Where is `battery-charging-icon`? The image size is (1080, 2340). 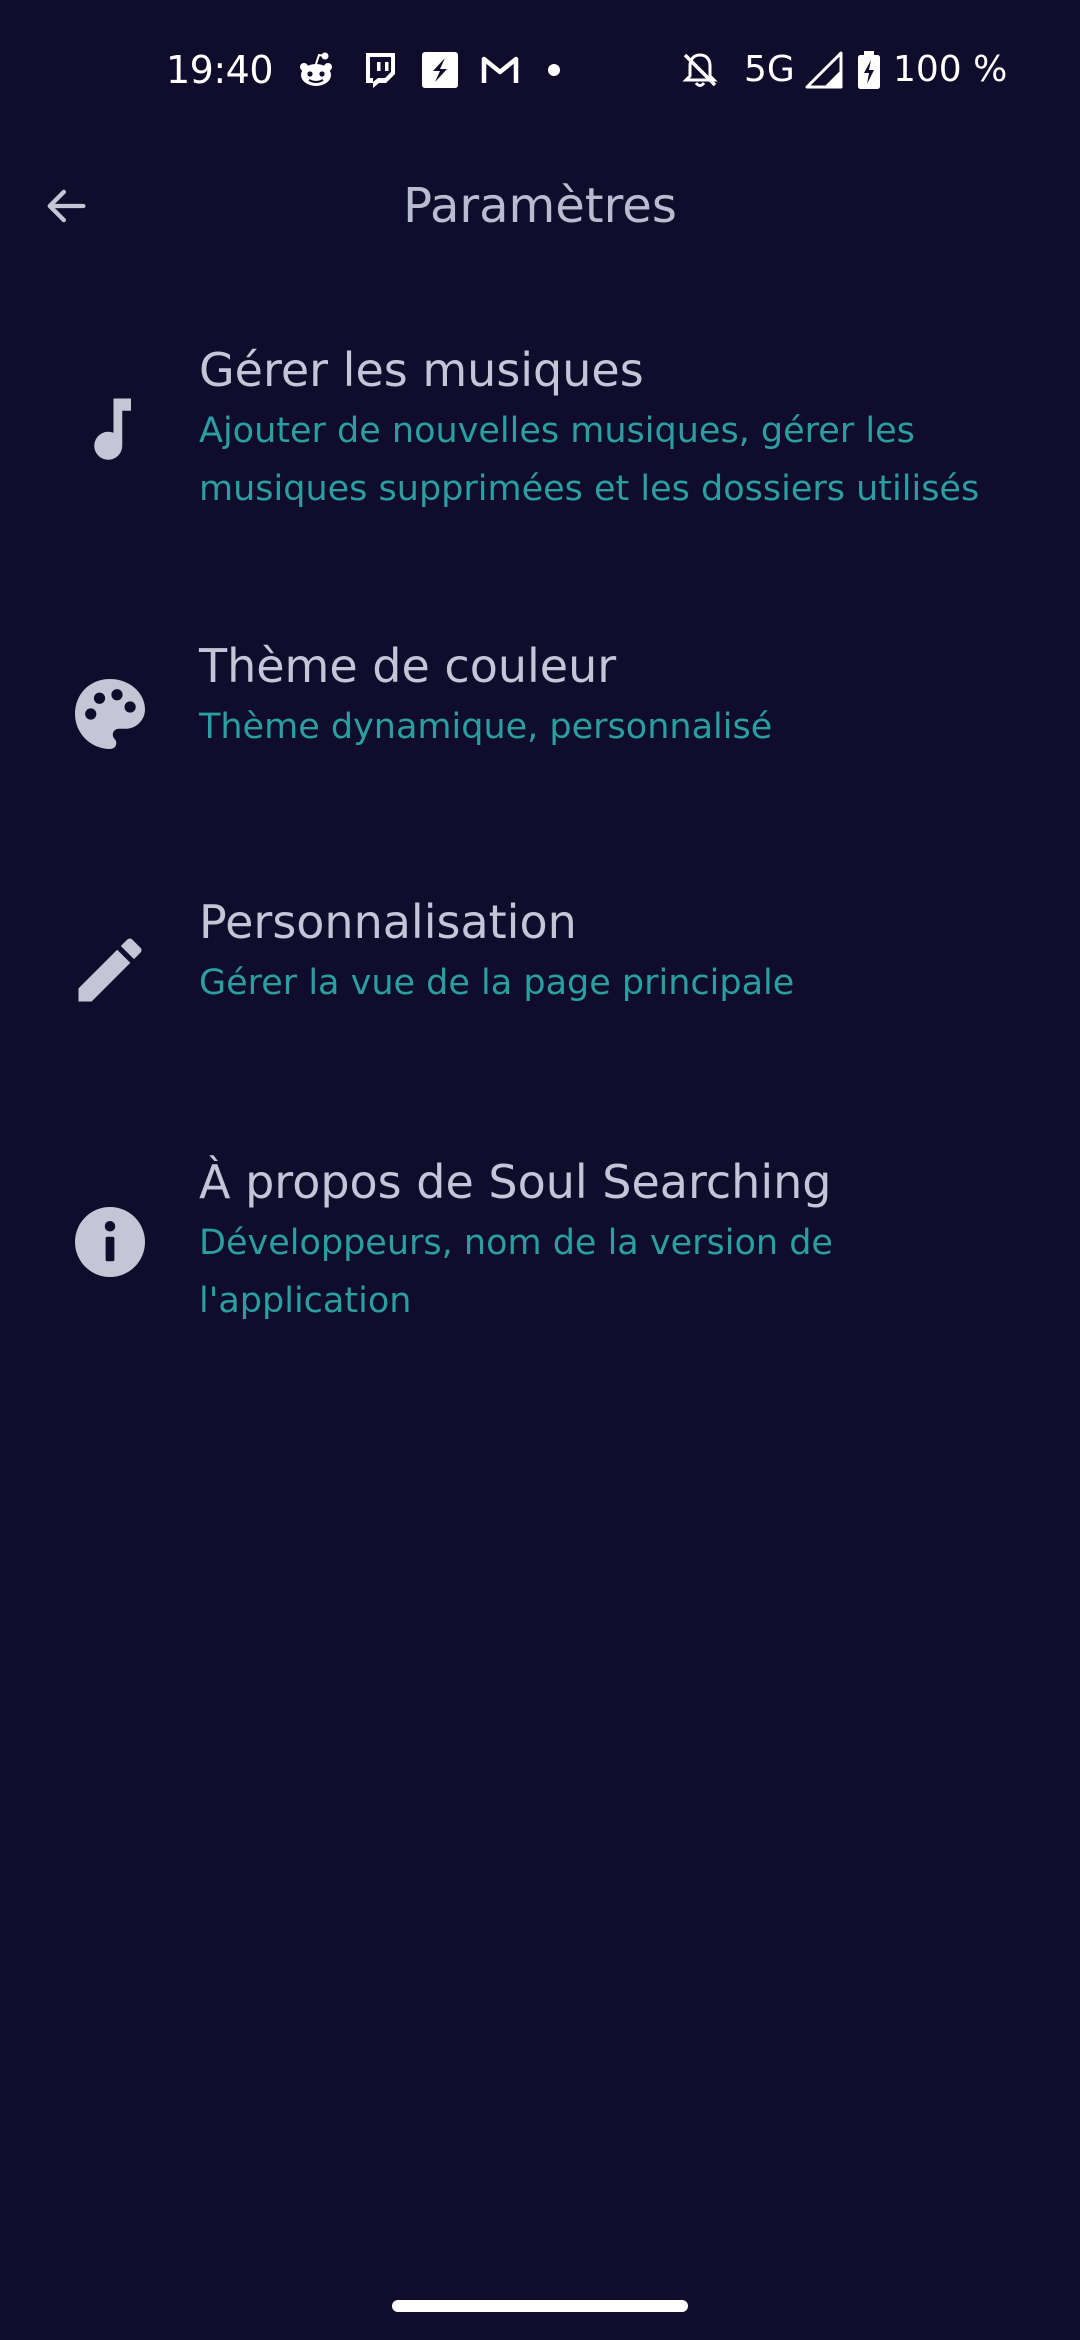
battery-charging-icon is located at coordinates (869, 70).